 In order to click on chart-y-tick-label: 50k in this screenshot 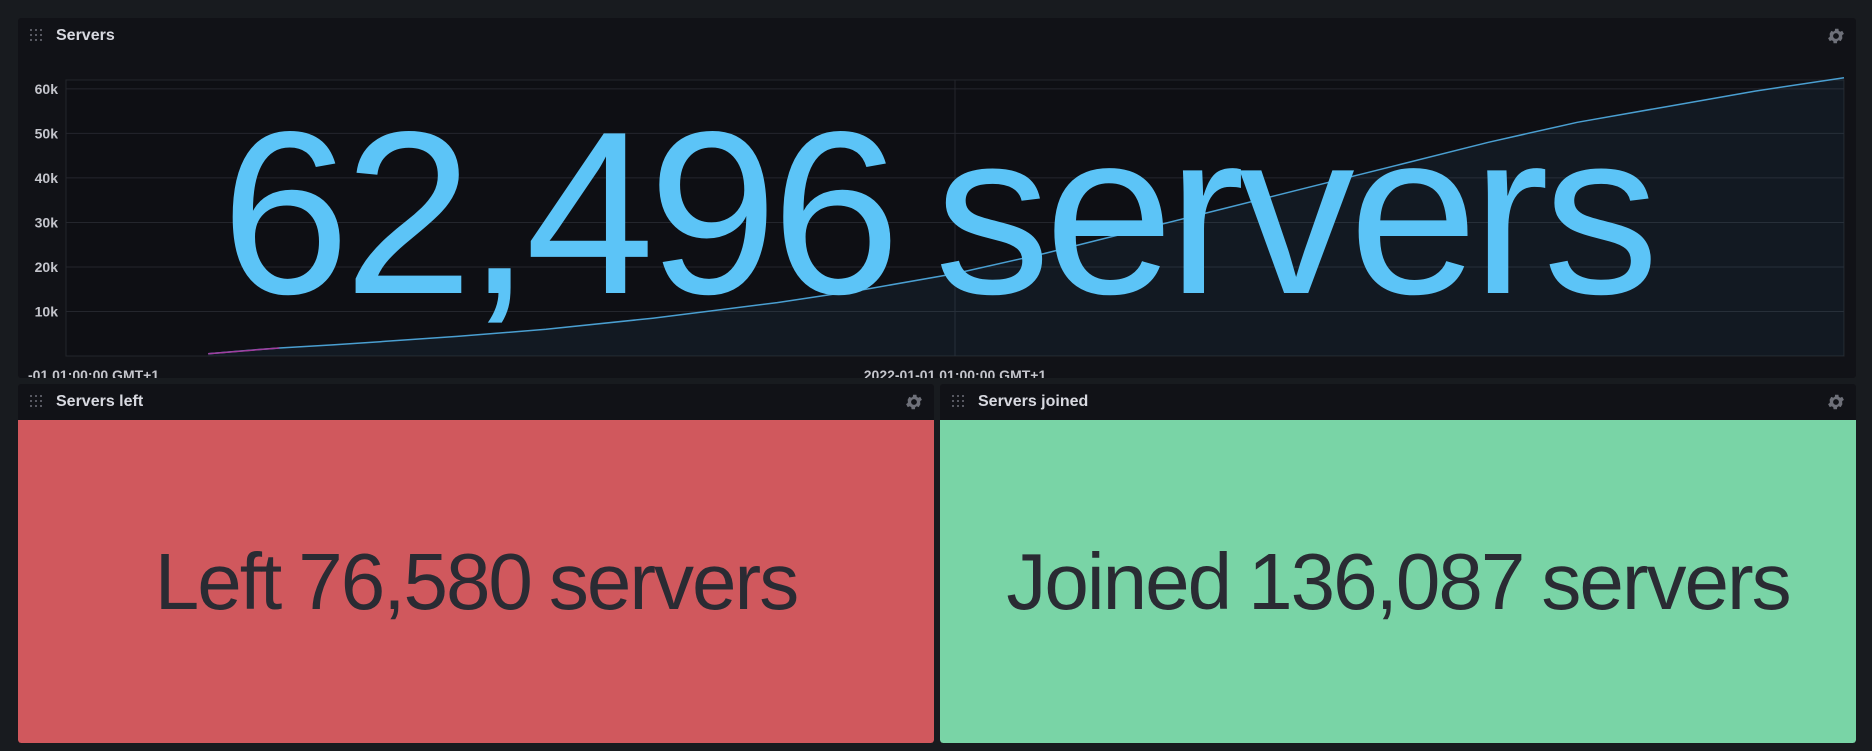, I will do `click(47, 133)`.